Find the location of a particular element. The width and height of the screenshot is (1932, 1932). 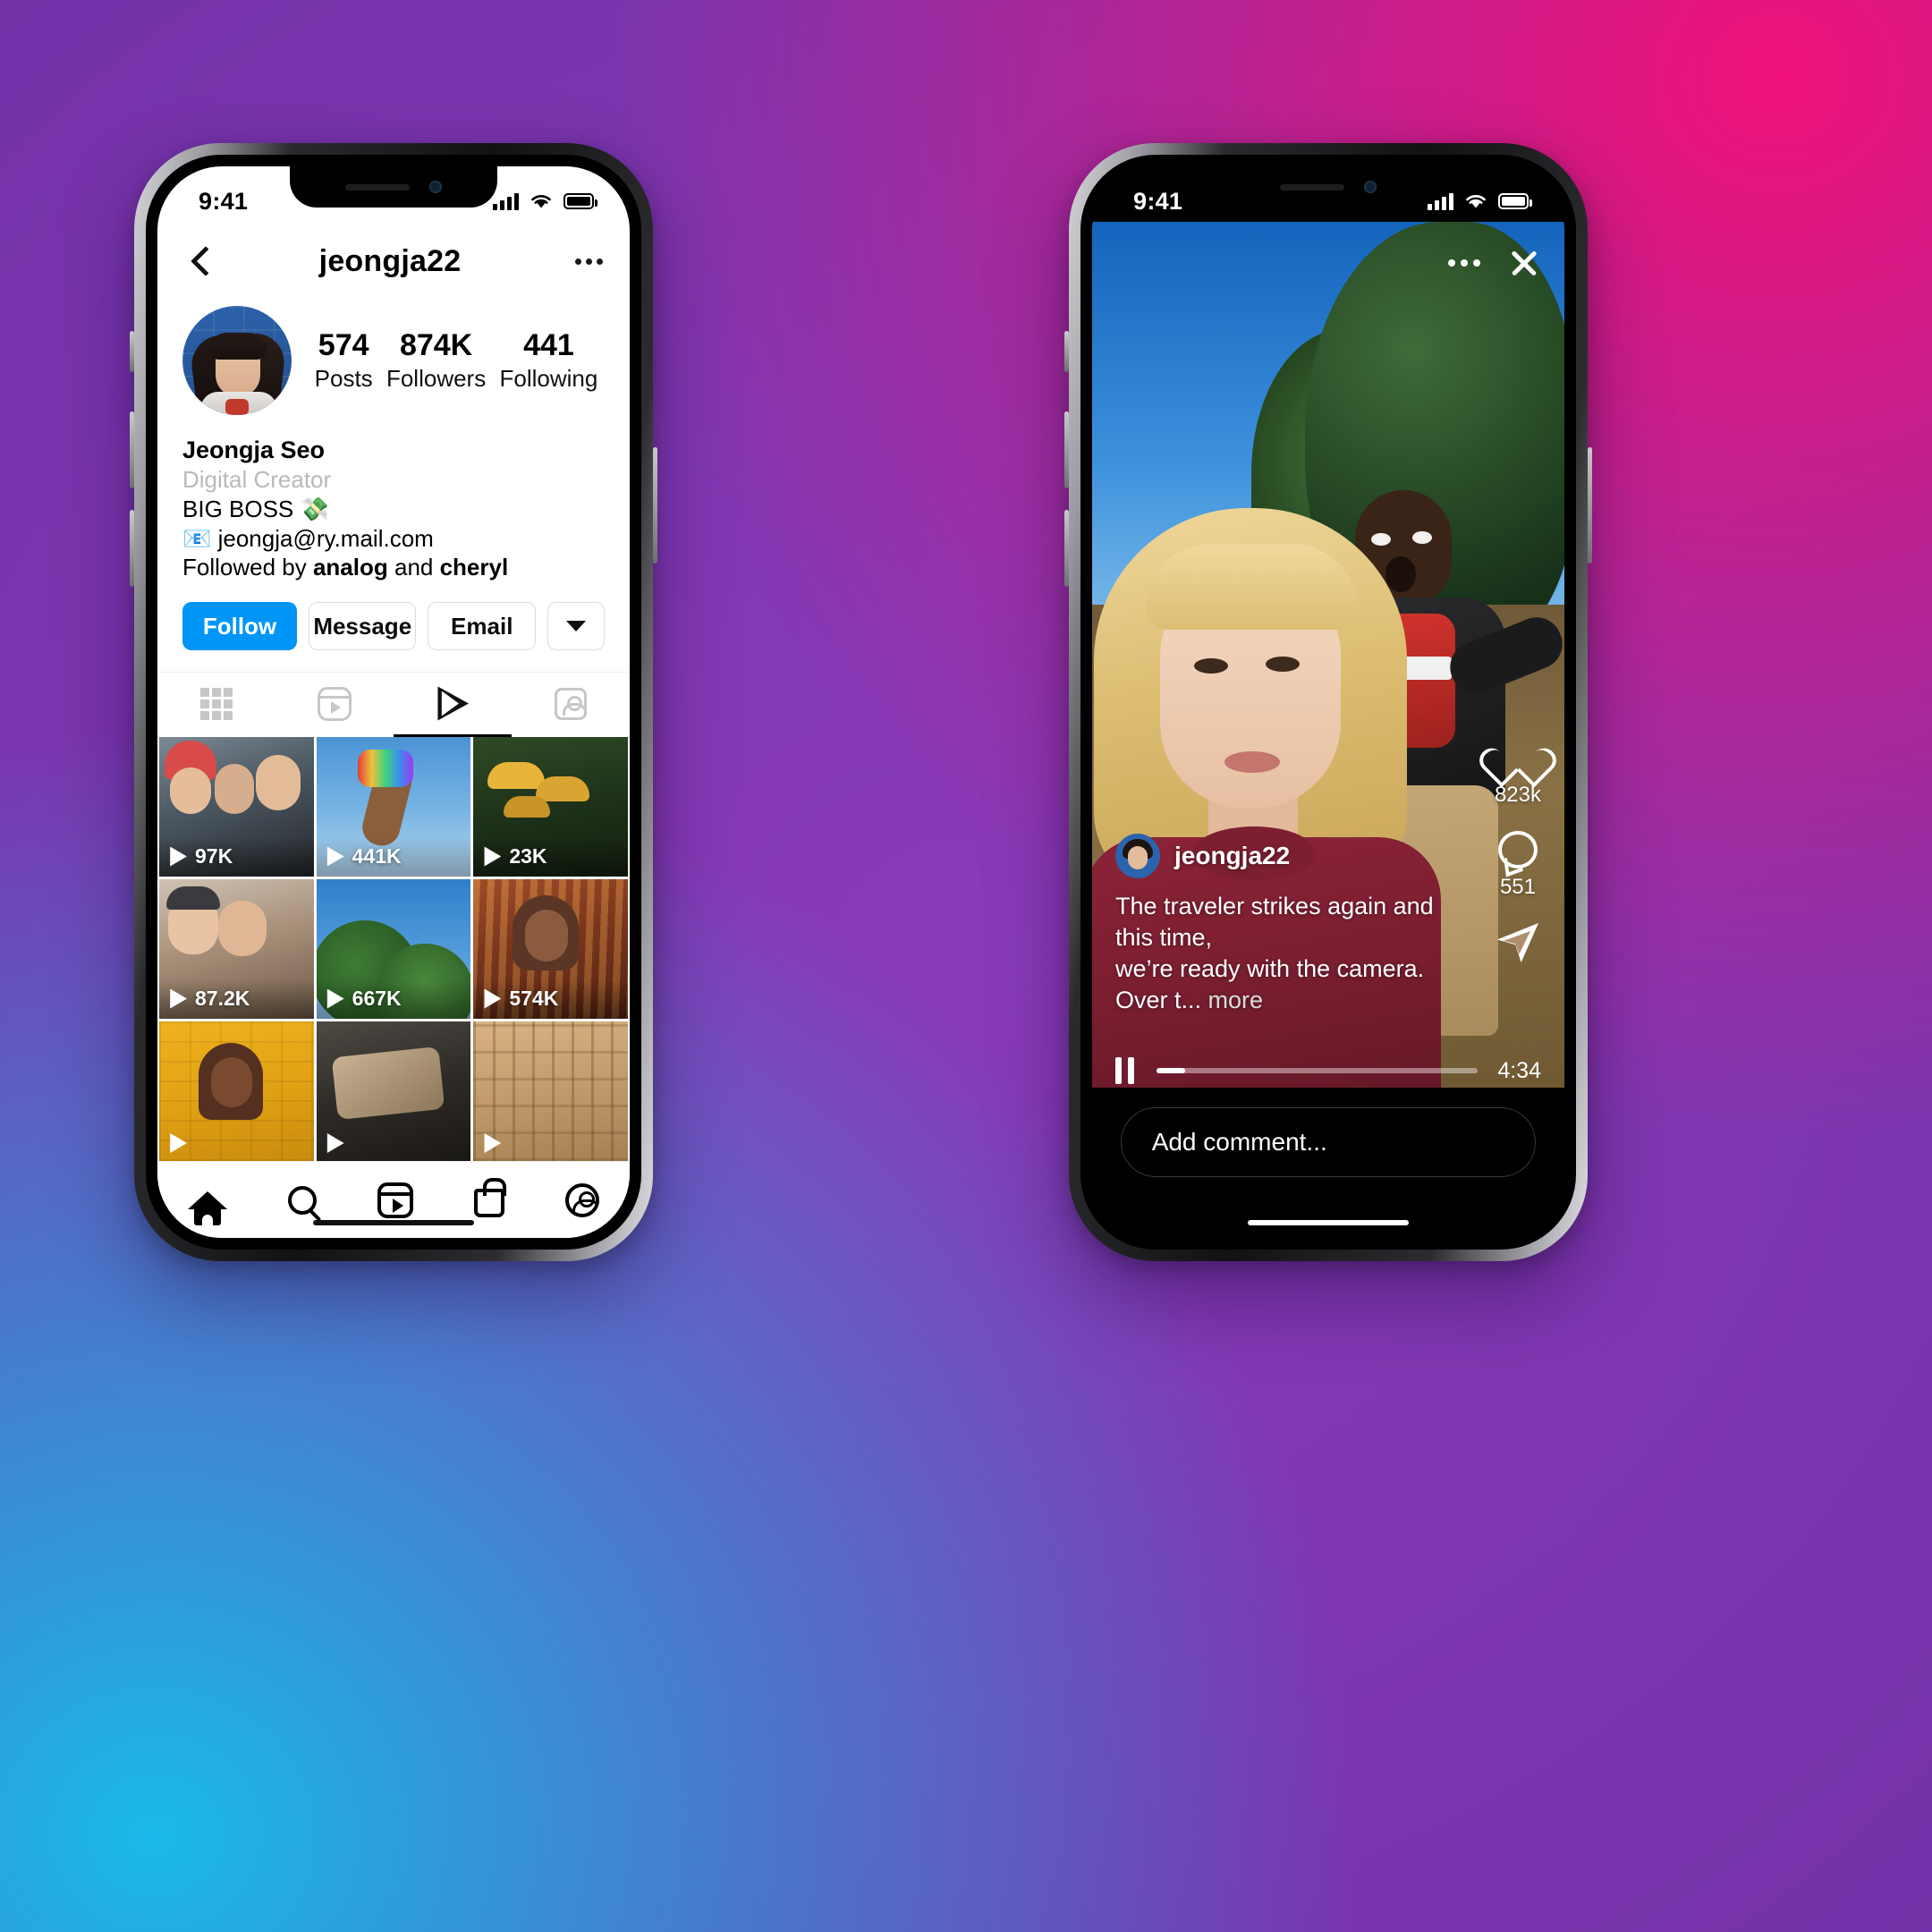

close-icon is located at coordinates (1523, 263).